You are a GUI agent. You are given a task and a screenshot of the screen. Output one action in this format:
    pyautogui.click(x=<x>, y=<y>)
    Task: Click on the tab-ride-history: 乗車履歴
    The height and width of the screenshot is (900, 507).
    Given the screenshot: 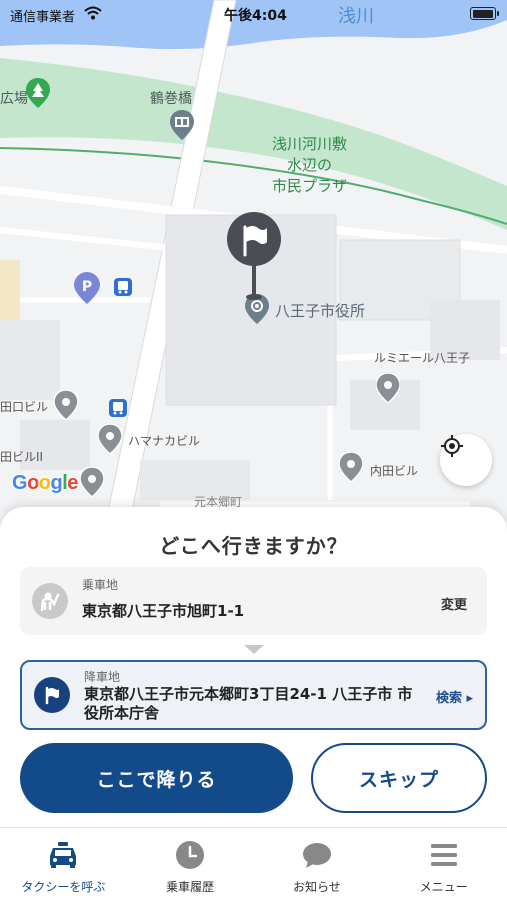 What is the action you would take?
    pyautogui.click(x=190, y=864)
    